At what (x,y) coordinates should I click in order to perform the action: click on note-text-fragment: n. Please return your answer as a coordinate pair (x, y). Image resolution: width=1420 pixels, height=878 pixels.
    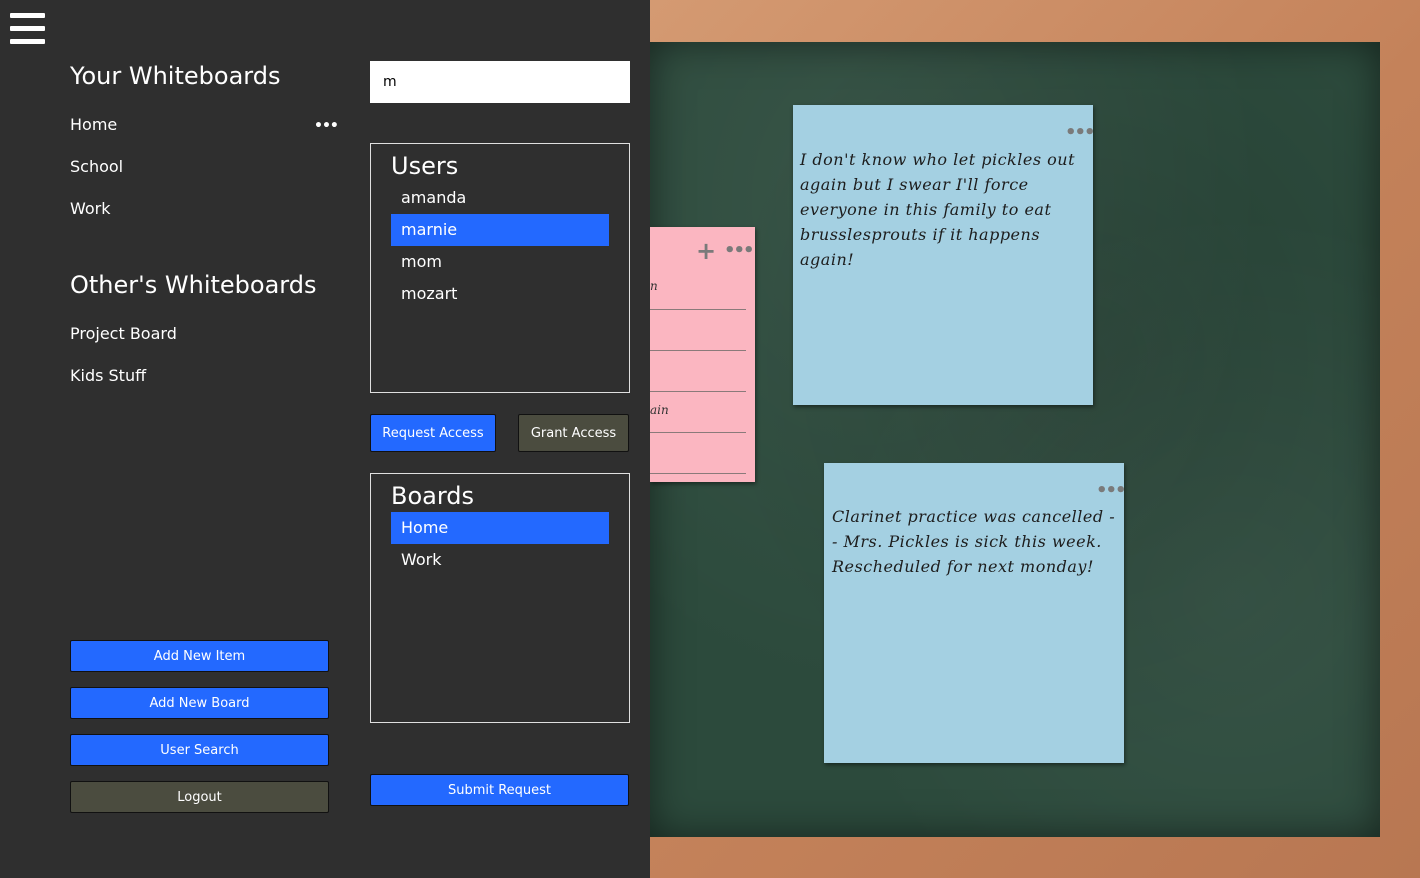
    Looking at the image, I should click on (654, 286).